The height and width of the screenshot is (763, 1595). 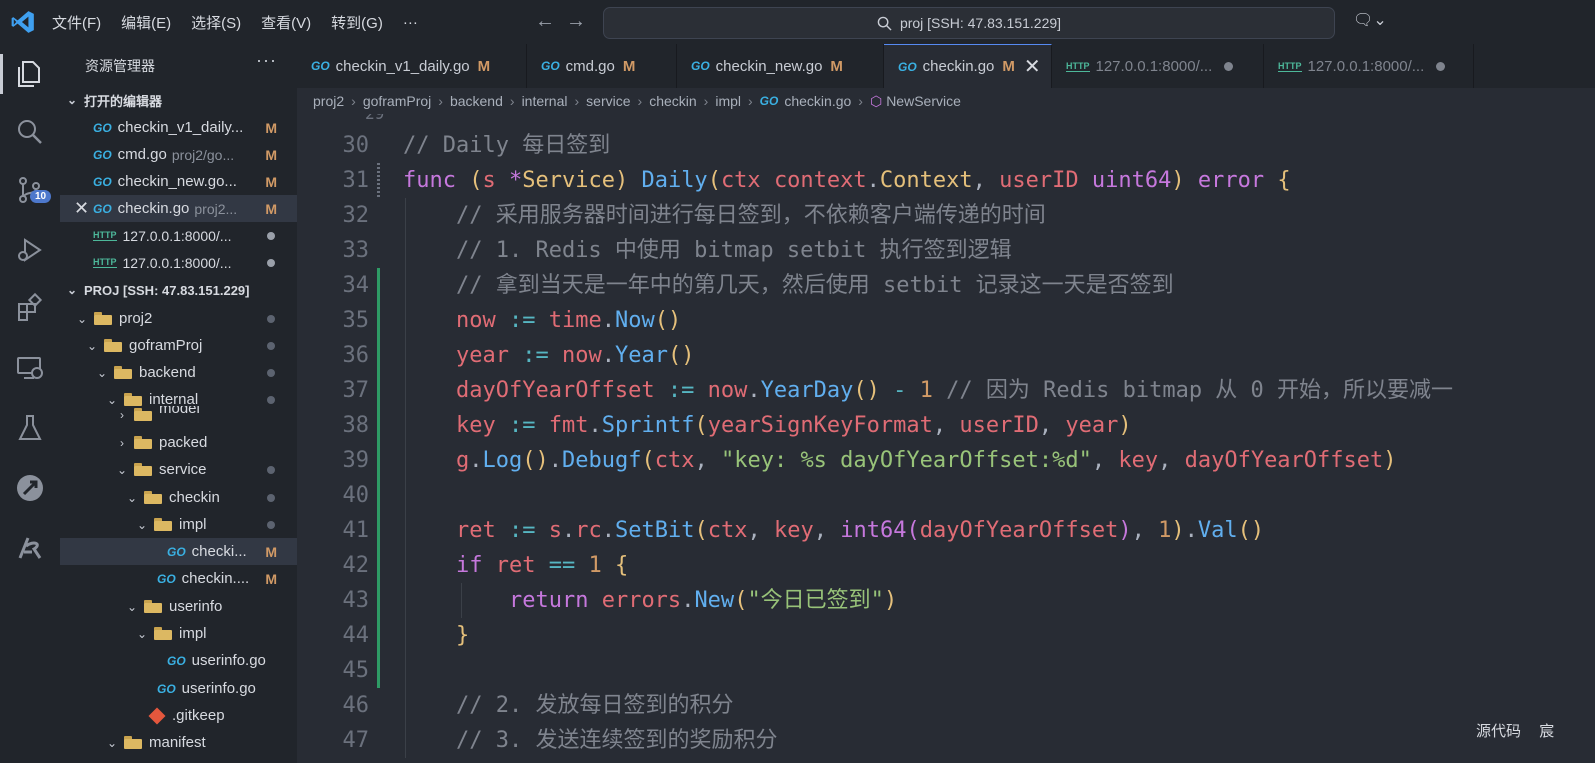 I want to click on open-editors-header: ⌄ 打开的编辑器, so click(x=178, y=100).